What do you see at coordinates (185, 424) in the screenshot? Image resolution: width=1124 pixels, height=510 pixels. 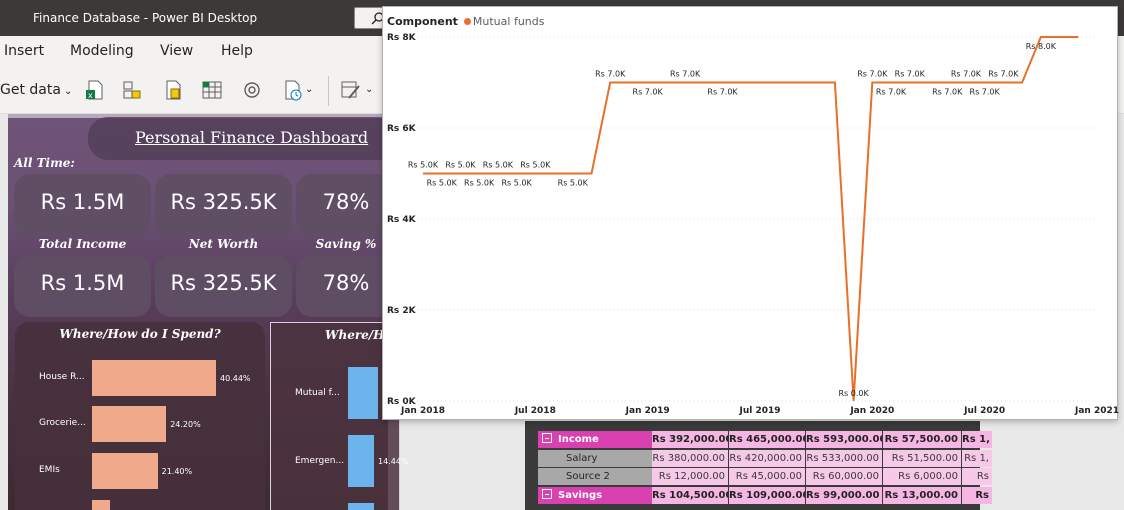 I see `bar-value-label: 24.20%` at bounding box center [185, 424].